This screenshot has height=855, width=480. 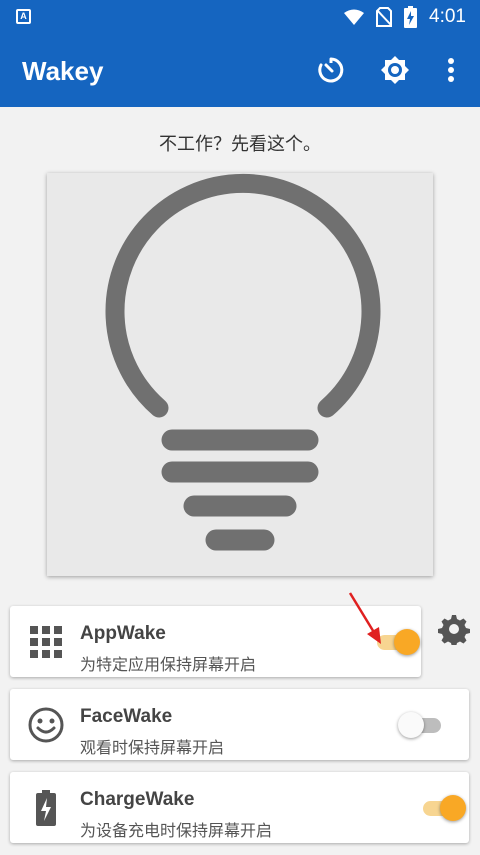 I want to click on app-notification-icon: A, so click(x=23, y=16).